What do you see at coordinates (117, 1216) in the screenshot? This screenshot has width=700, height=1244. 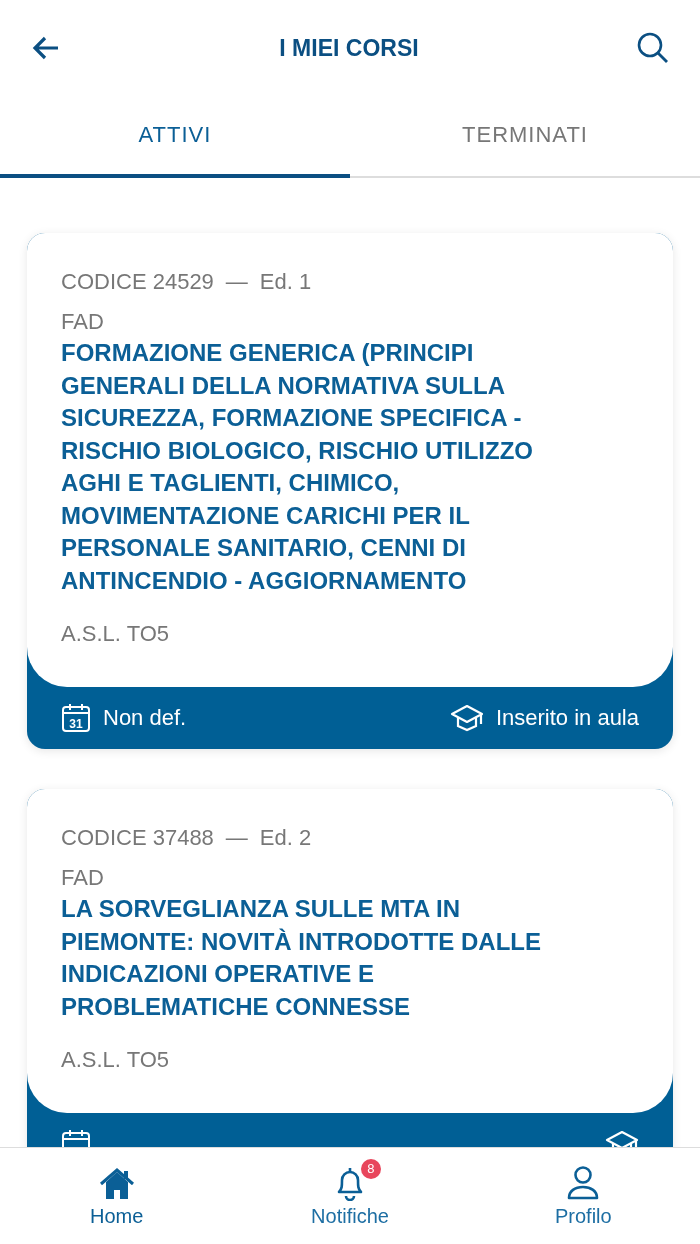 I see `nav-label: Home` at bounding box center [117, 1216].